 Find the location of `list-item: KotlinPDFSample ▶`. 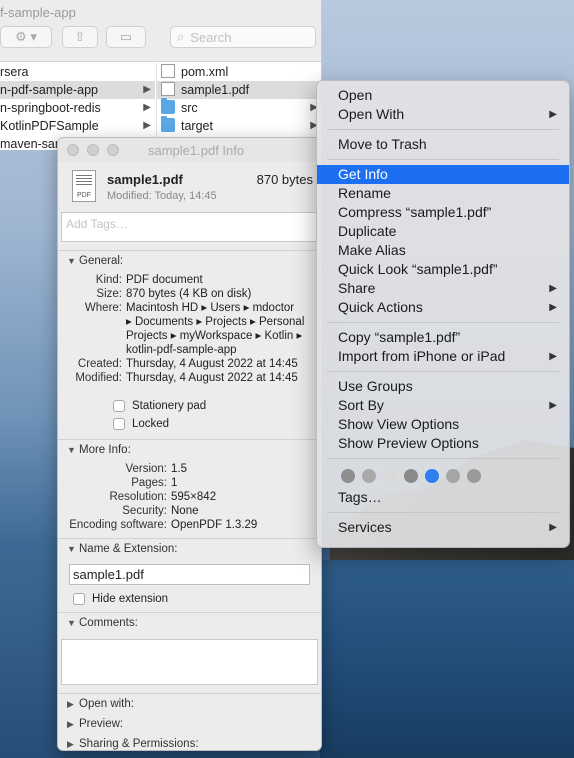

list-item: KotlinPDFSample ▶ is located at coordinates (77, 126).